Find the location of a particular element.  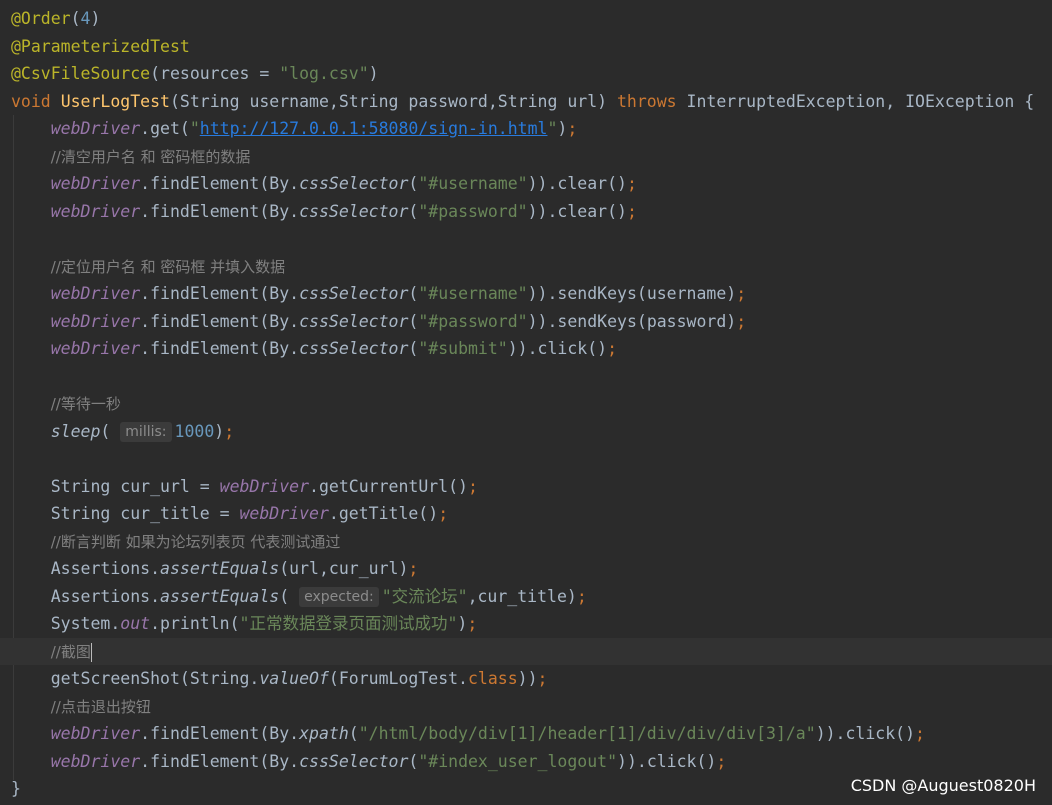

close-paren: ) is located at coordinates (562, 128).